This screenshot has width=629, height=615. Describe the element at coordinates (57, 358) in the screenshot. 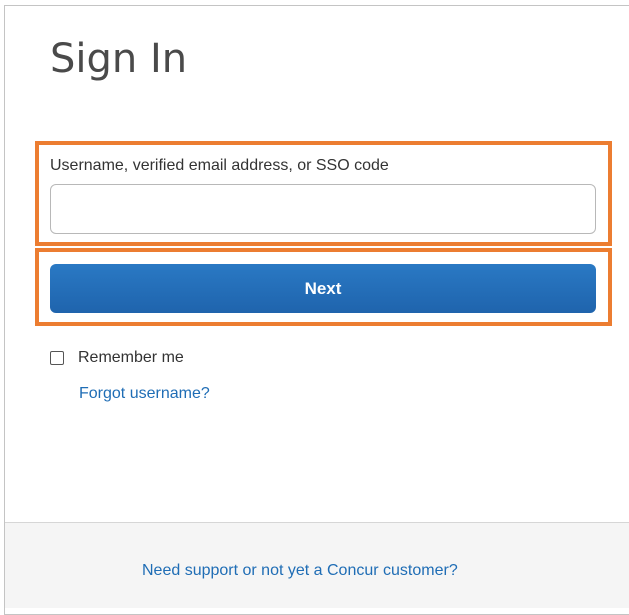

I see `remember-me-checkbox` at that location.